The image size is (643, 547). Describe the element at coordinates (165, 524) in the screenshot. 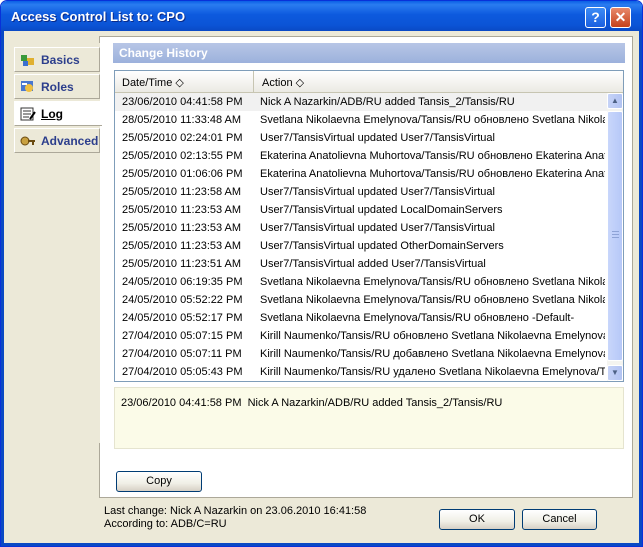

I see `according-to-text: According to: ADB/C=RU` at that location.